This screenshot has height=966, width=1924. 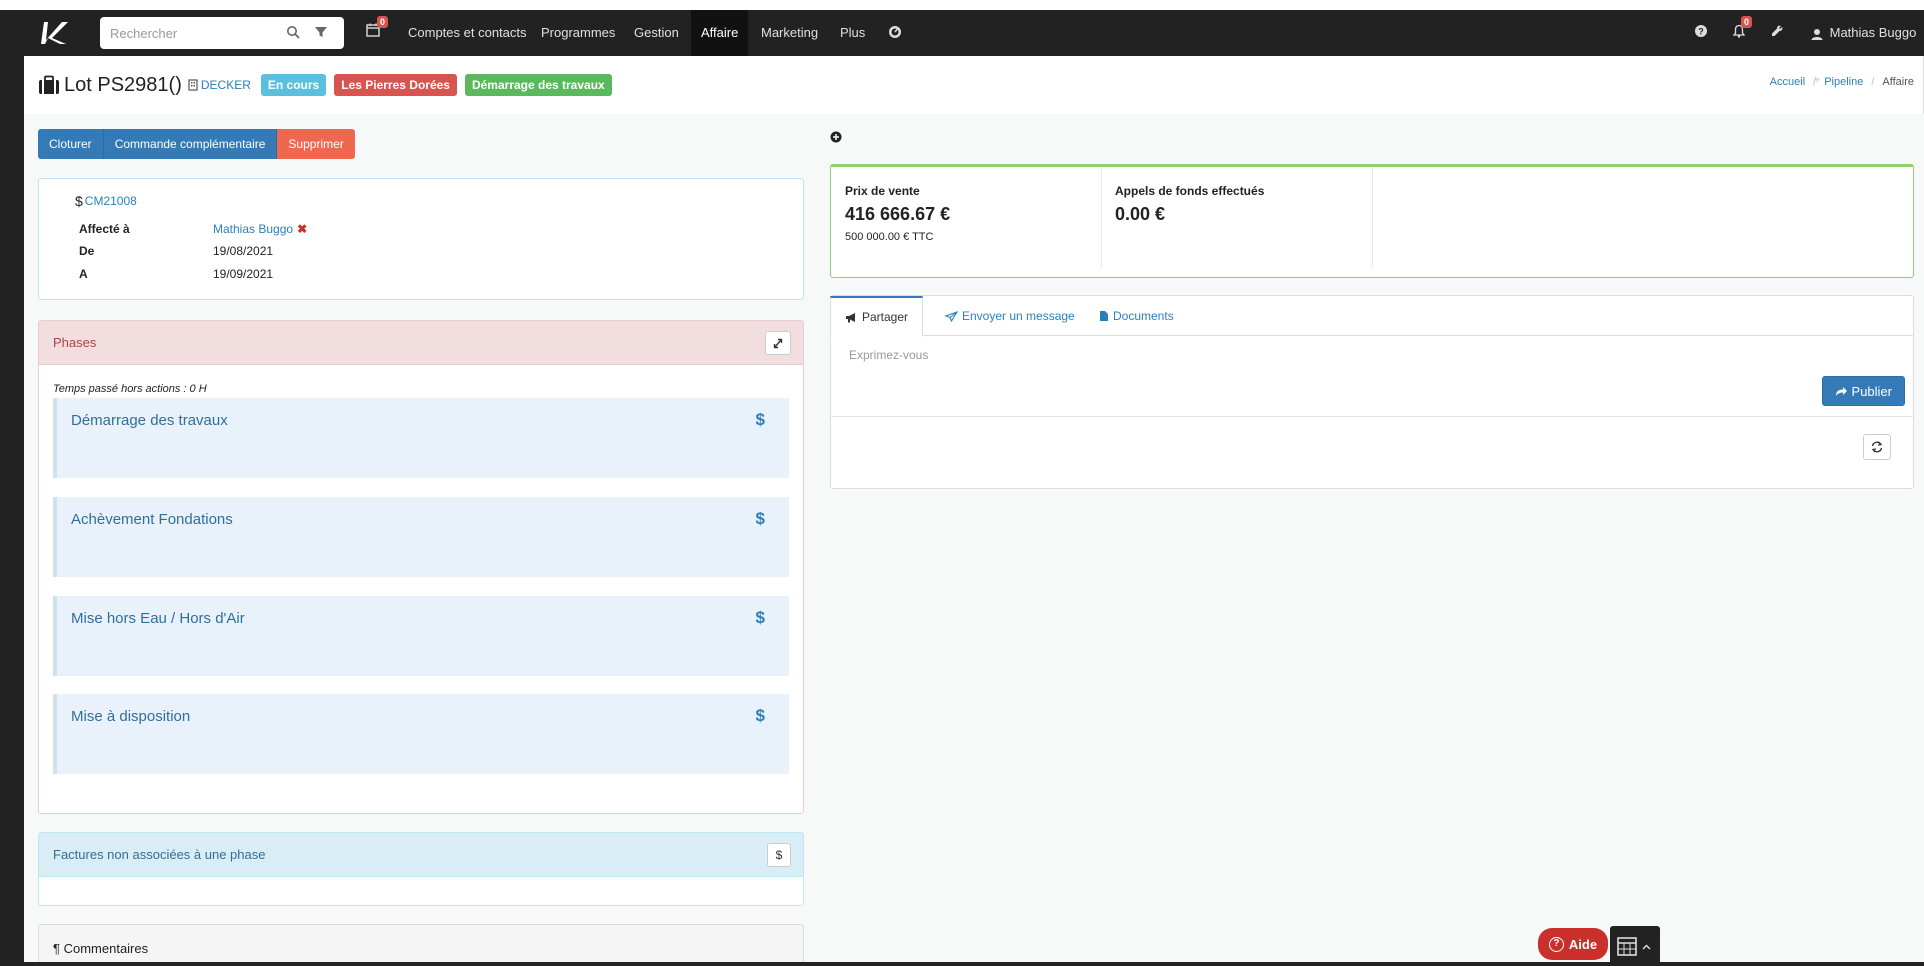 I want to click on tab-partager: Partager, so click(x=877, y=316).